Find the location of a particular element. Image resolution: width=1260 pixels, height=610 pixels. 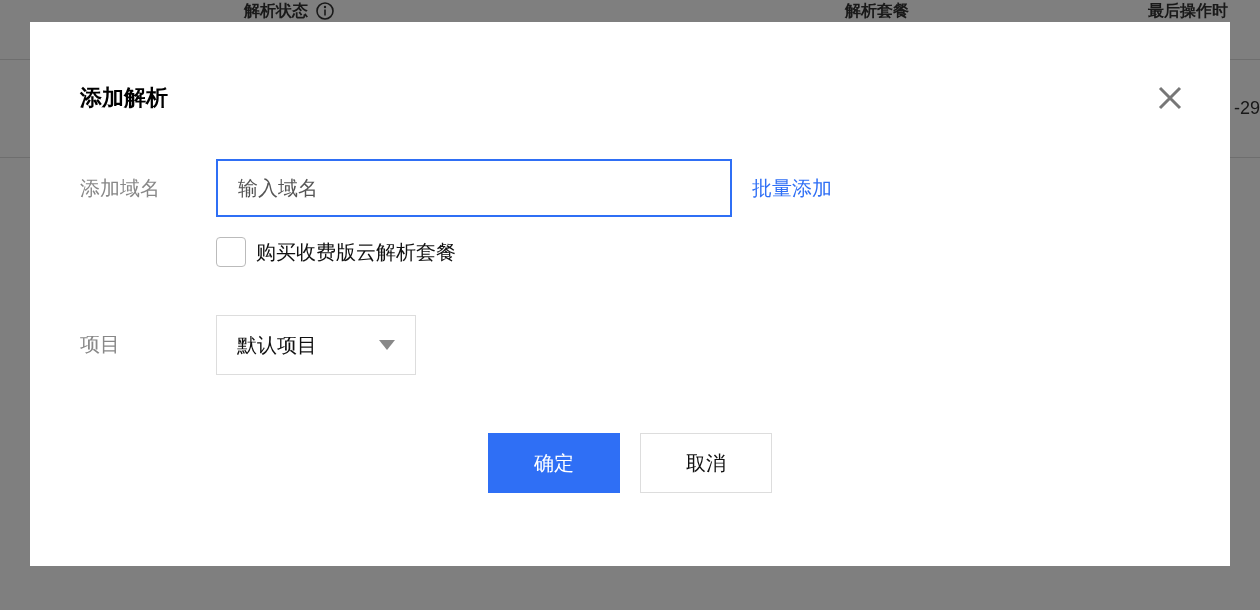

table-cell: -29 is located at coordinates (1247, 108).